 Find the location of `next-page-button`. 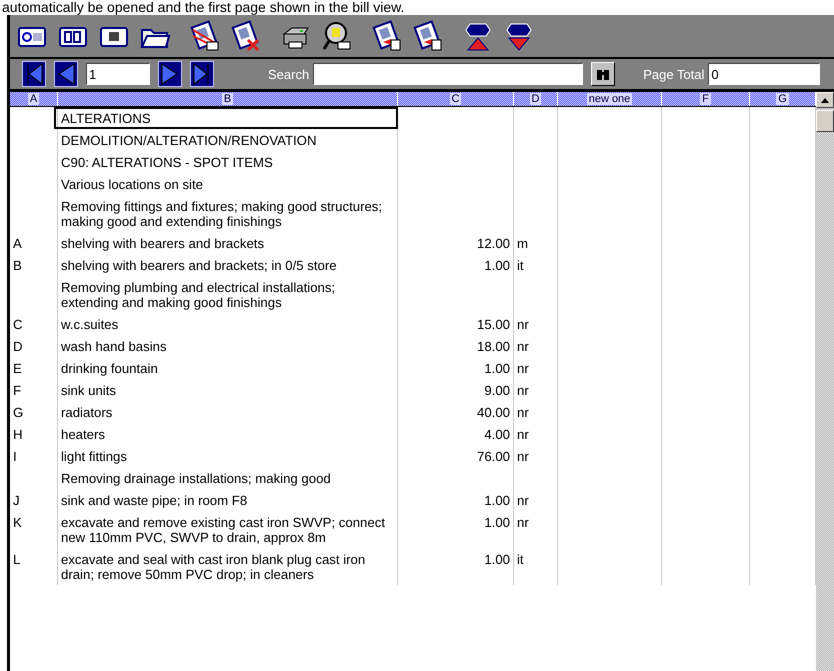

next-page-button is located at coordinates (170, 74).